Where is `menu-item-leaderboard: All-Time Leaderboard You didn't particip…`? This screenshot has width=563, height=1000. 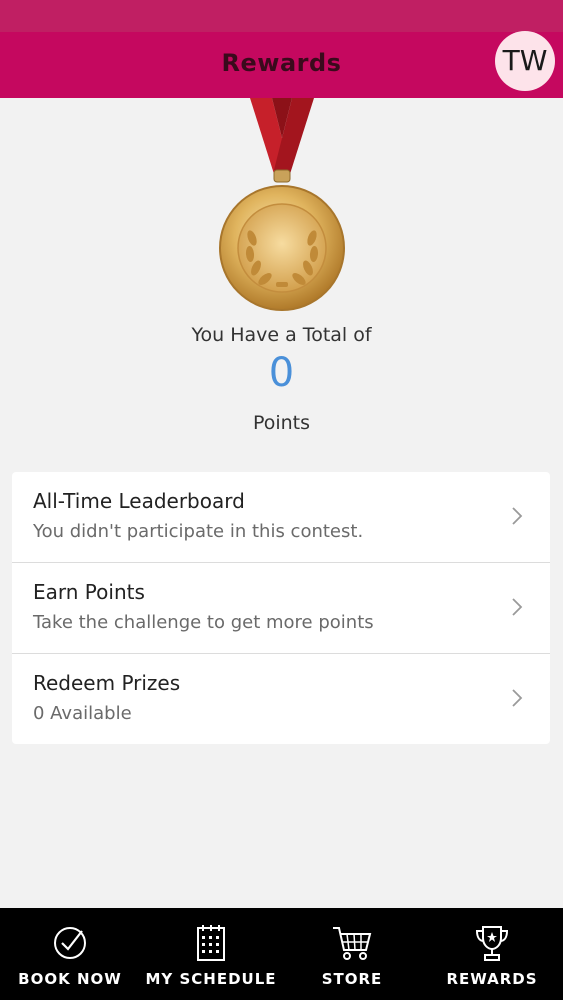 menu-item-leaderboard: All-Time Leaderboard You didn't particip… is located at coordinates (281, 517).